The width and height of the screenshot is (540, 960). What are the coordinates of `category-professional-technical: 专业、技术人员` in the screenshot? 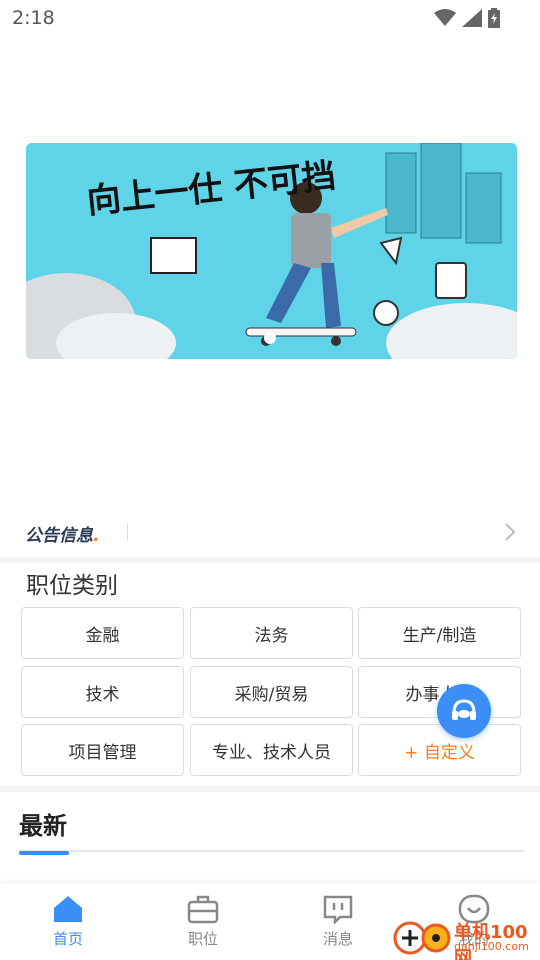 It's located at (271, 750).